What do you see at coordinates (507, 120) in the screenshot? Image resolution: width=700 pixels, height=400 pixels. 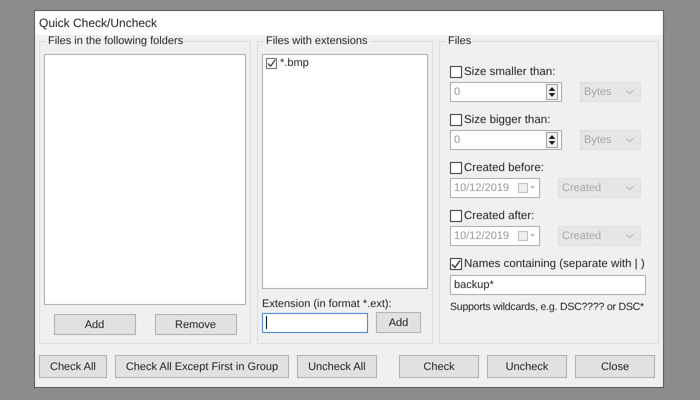 I see `checkbox-label: Size bigger than:` at bounding box center [507, 120].